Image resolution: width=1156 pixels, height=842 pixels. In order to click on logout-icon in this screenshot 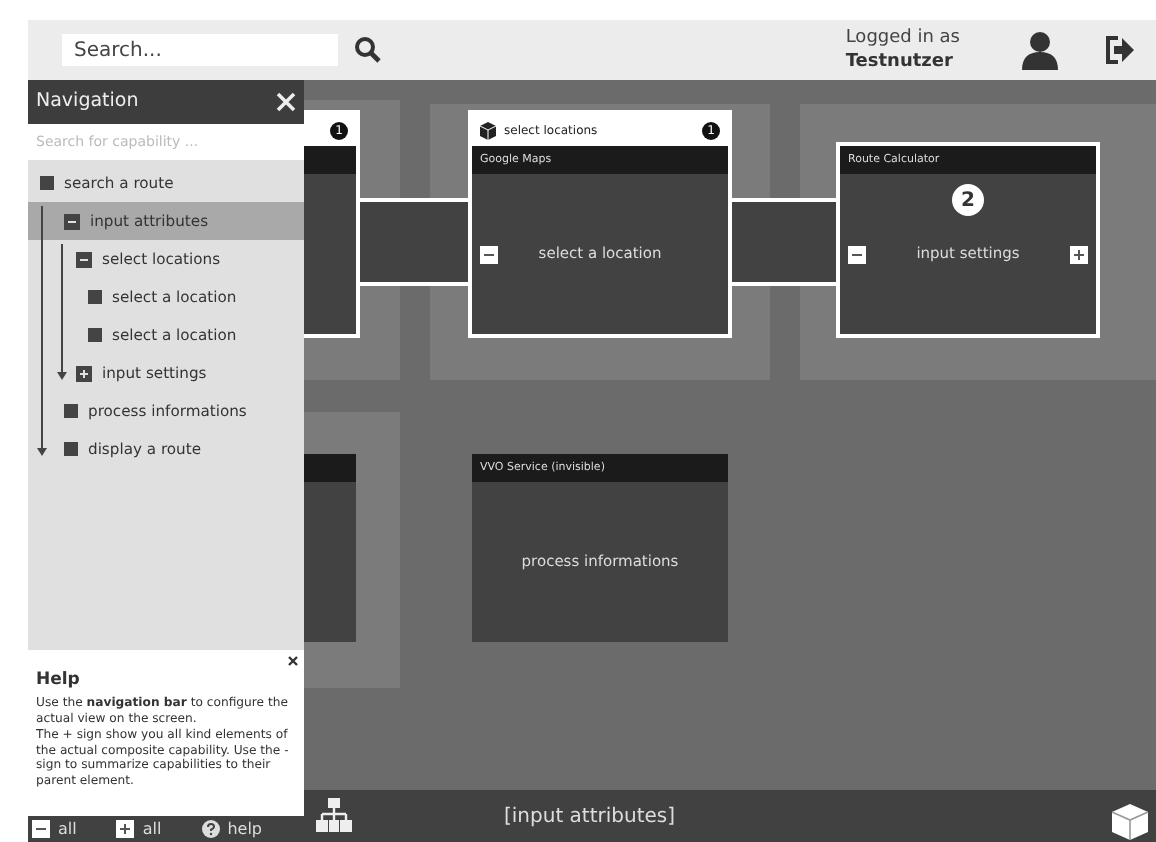, I will do `click(1120, 50)`.